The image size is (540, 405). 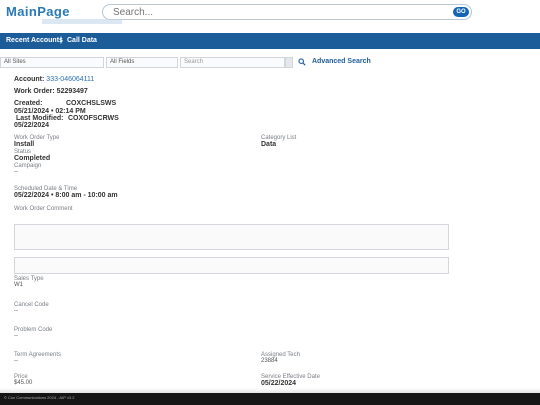 What do you see at coordinates (82, 40) in the screenshot?
I see `nav-call-data: Call Data` at bounding box center [82, 40].